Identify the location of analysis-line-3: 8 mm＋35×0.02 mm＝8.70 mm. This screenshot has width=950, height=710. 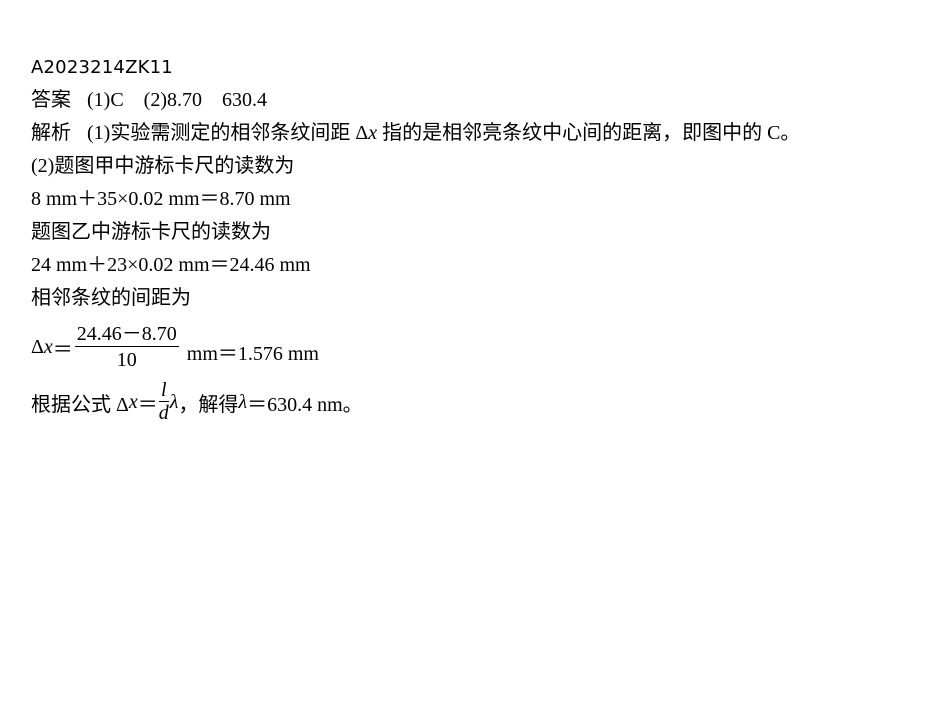
(161, 199).